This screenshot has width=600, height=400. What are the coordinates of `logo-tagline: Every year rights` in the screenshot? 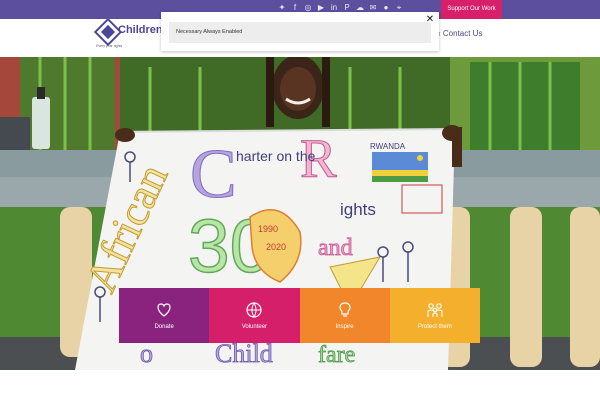 It's located at (109, 46).